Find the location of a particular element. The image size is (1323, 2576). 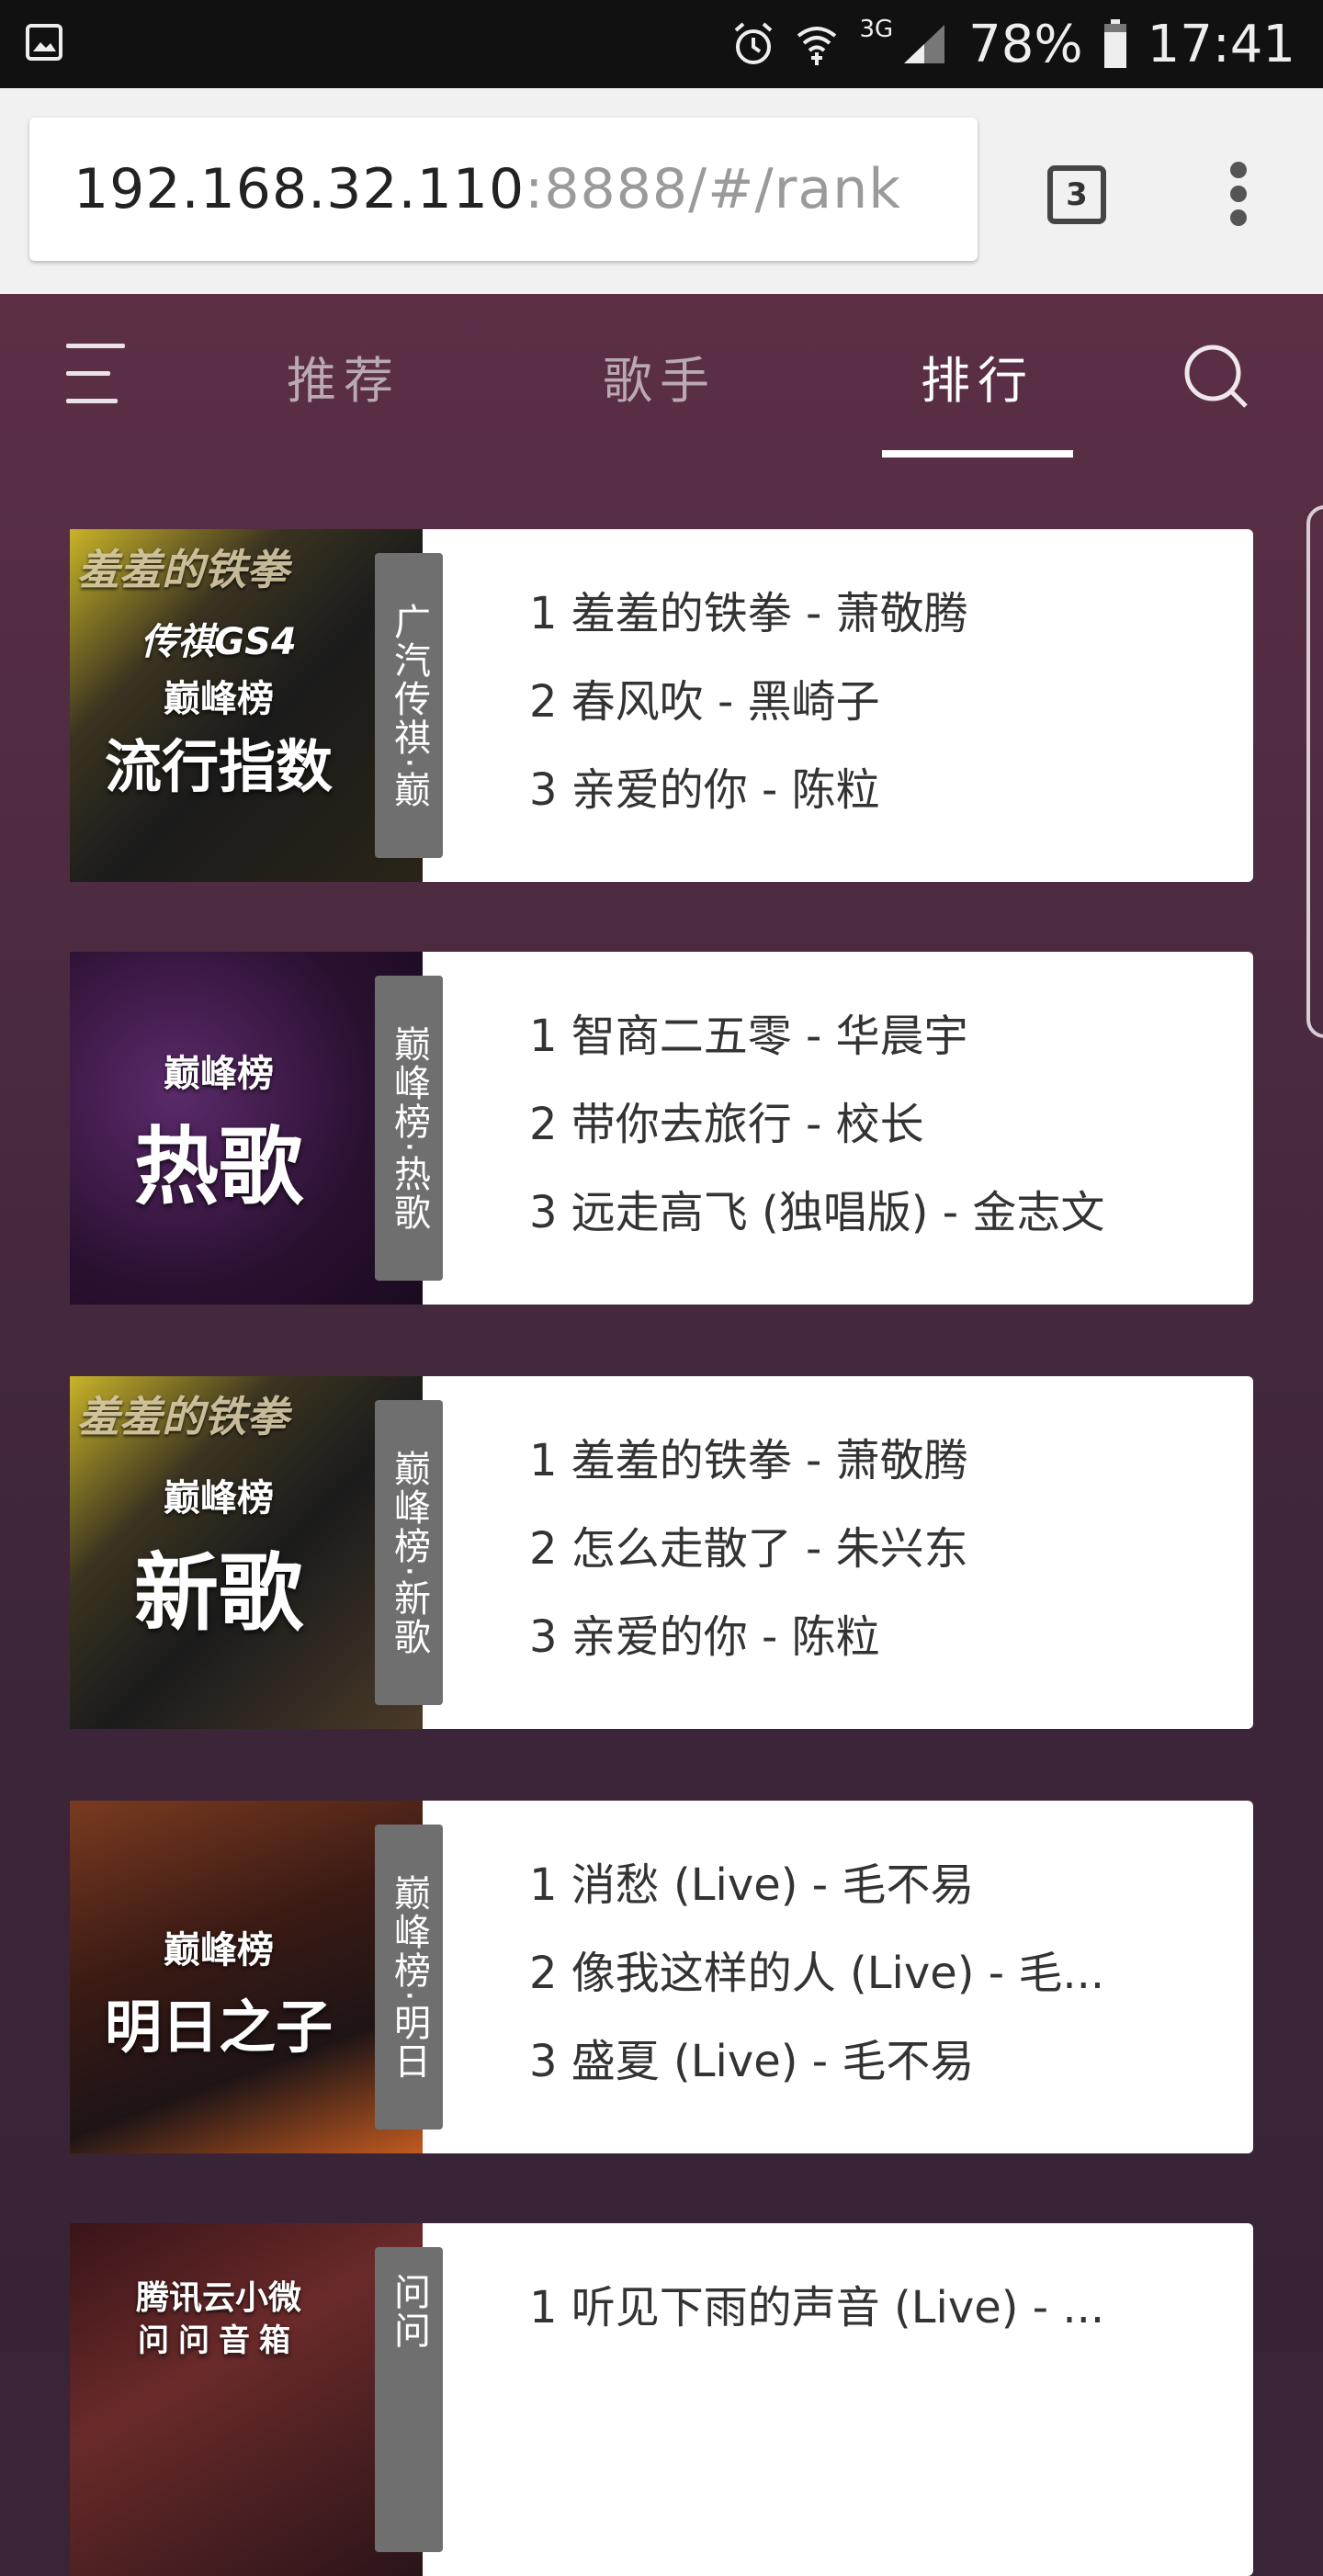

song-list: 1 羞羞的铁拳 - 萧敬腾 2 春风吹 - 黑崎子 3 亲爱的你 - 陈粒 is located at coordinates (872, 702).